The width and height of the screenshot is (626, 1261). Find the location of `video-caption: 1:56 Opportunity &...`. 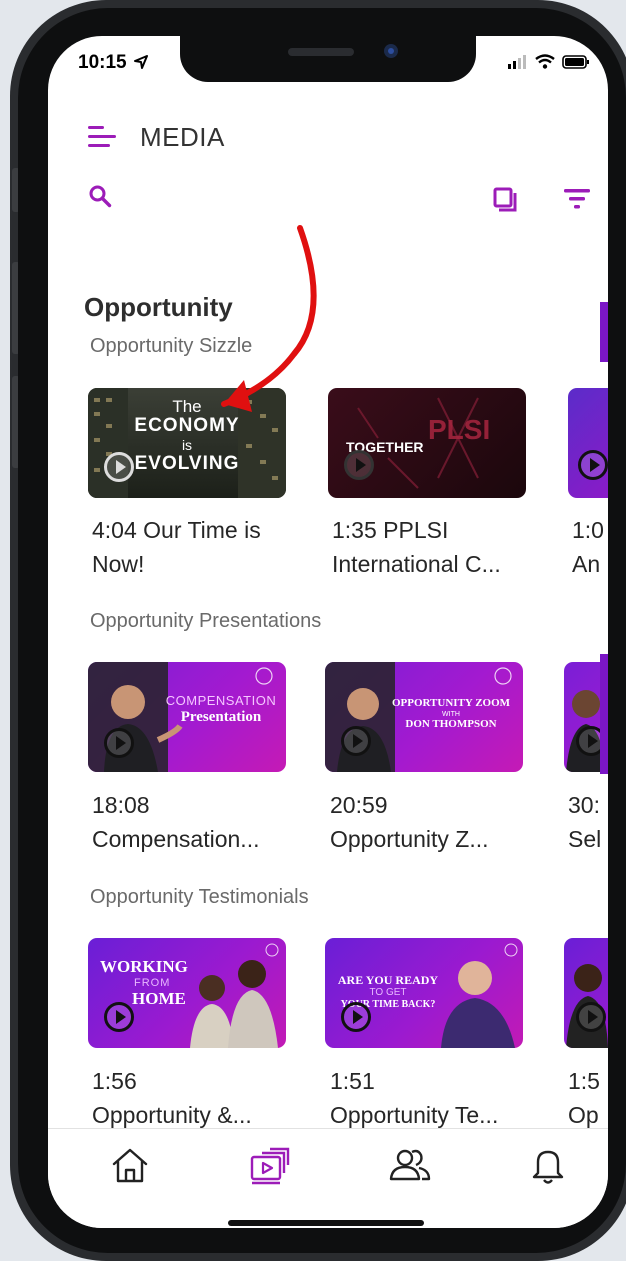

video-caption: 1:56 Opportunity &... is located at coordinates (192, 1096).